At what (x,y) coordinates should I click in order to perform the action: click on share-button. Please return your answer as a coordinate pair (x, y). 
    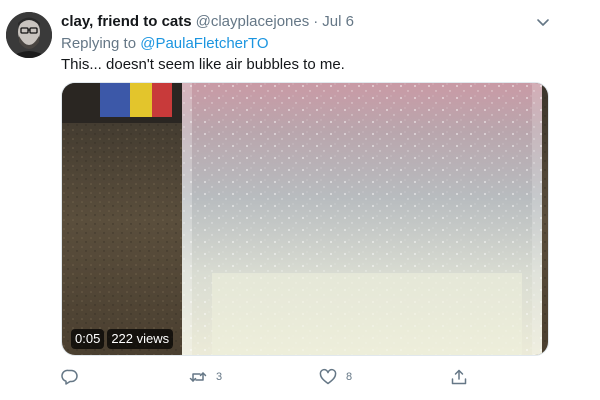
    Looking at the image, I should click on (459, 377).